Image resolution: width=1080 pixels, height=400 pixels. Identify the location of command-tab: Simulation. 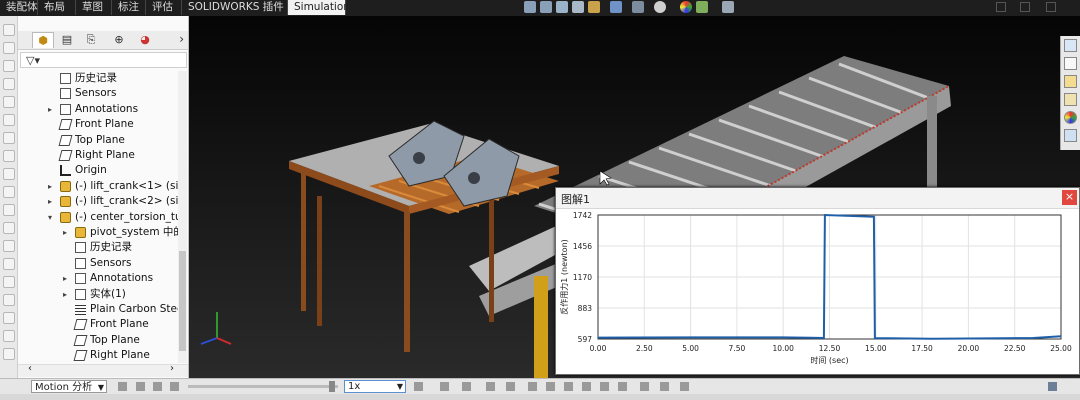
(319, 7).